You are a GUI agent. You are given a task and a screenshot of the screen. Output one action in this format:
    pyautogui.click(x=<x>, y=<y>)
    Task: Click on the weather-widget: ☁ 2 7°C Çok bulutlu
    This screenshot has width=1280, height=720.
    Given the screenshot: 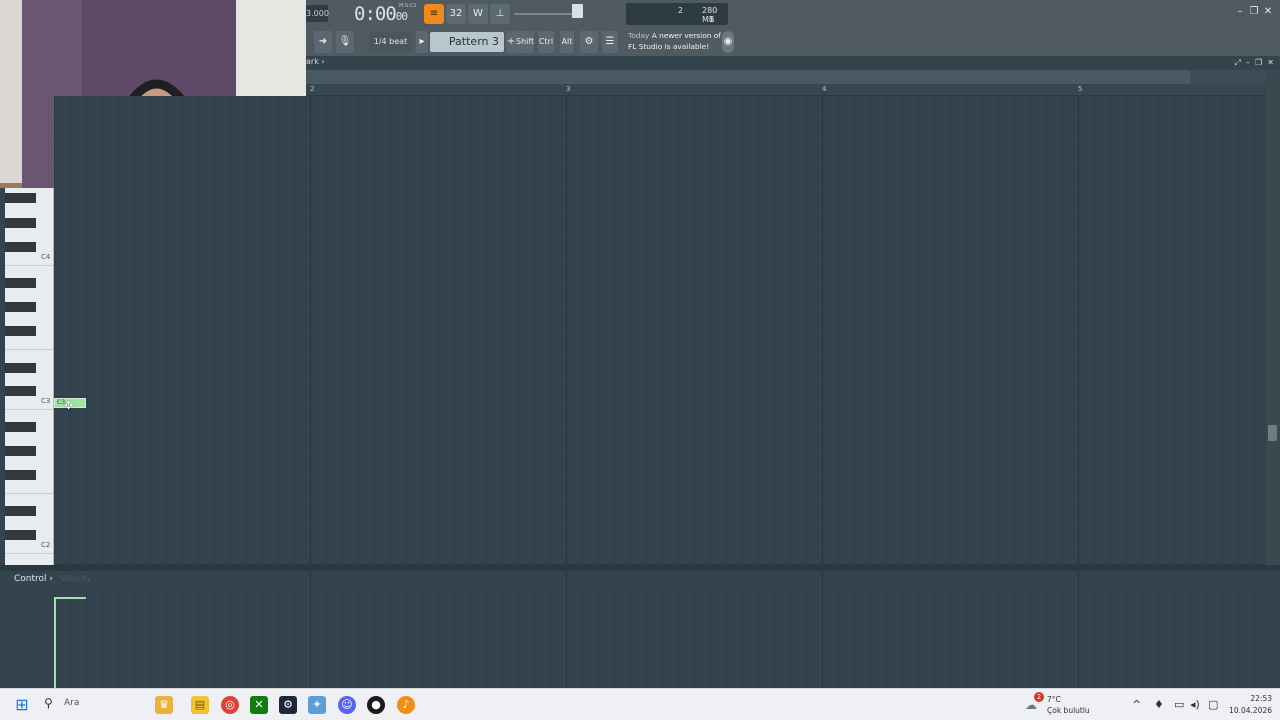 What is the action you would take?
    pyautogui.click(x=1065, y=705)
    